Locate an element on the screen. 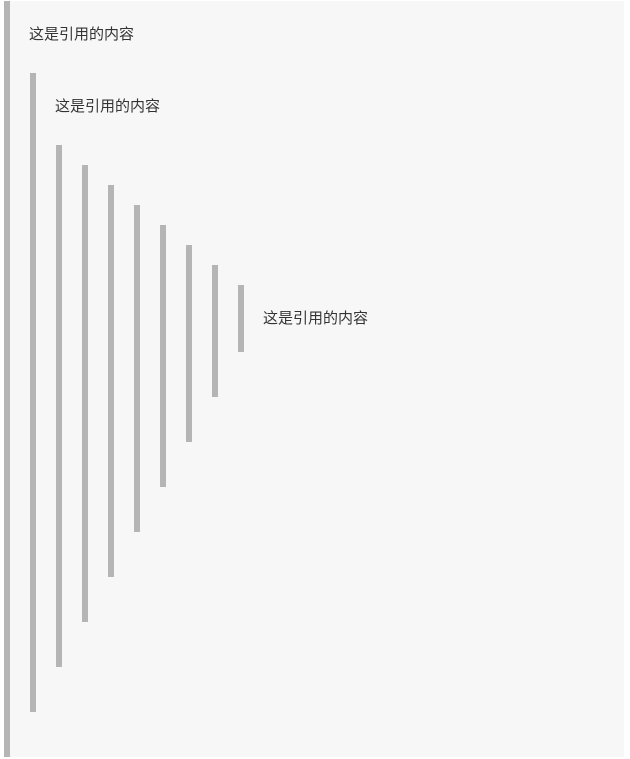  quote-text-level-1: 这是引用的内容 is located at coordinates (82, 34).